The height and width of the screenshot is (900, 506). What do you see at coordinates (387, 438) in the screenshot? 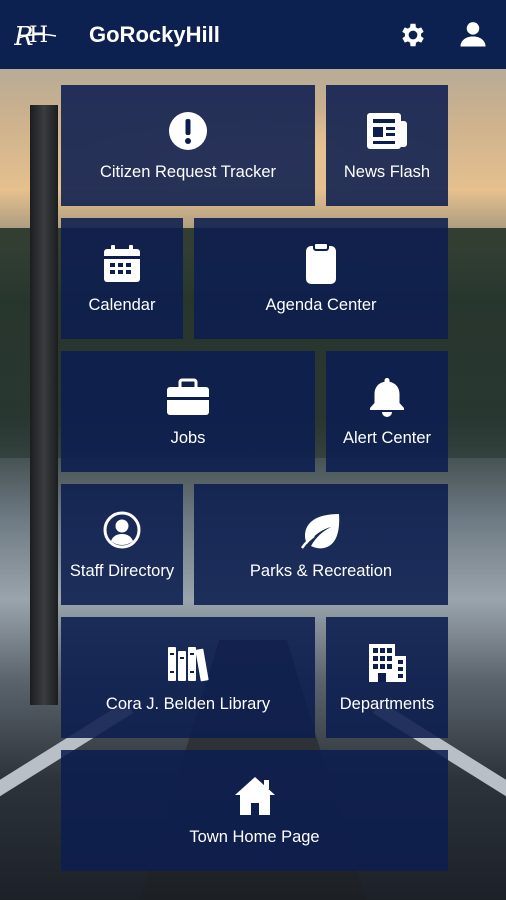
I see `tile-label: Alert Center` at bounding box center [387, 438].